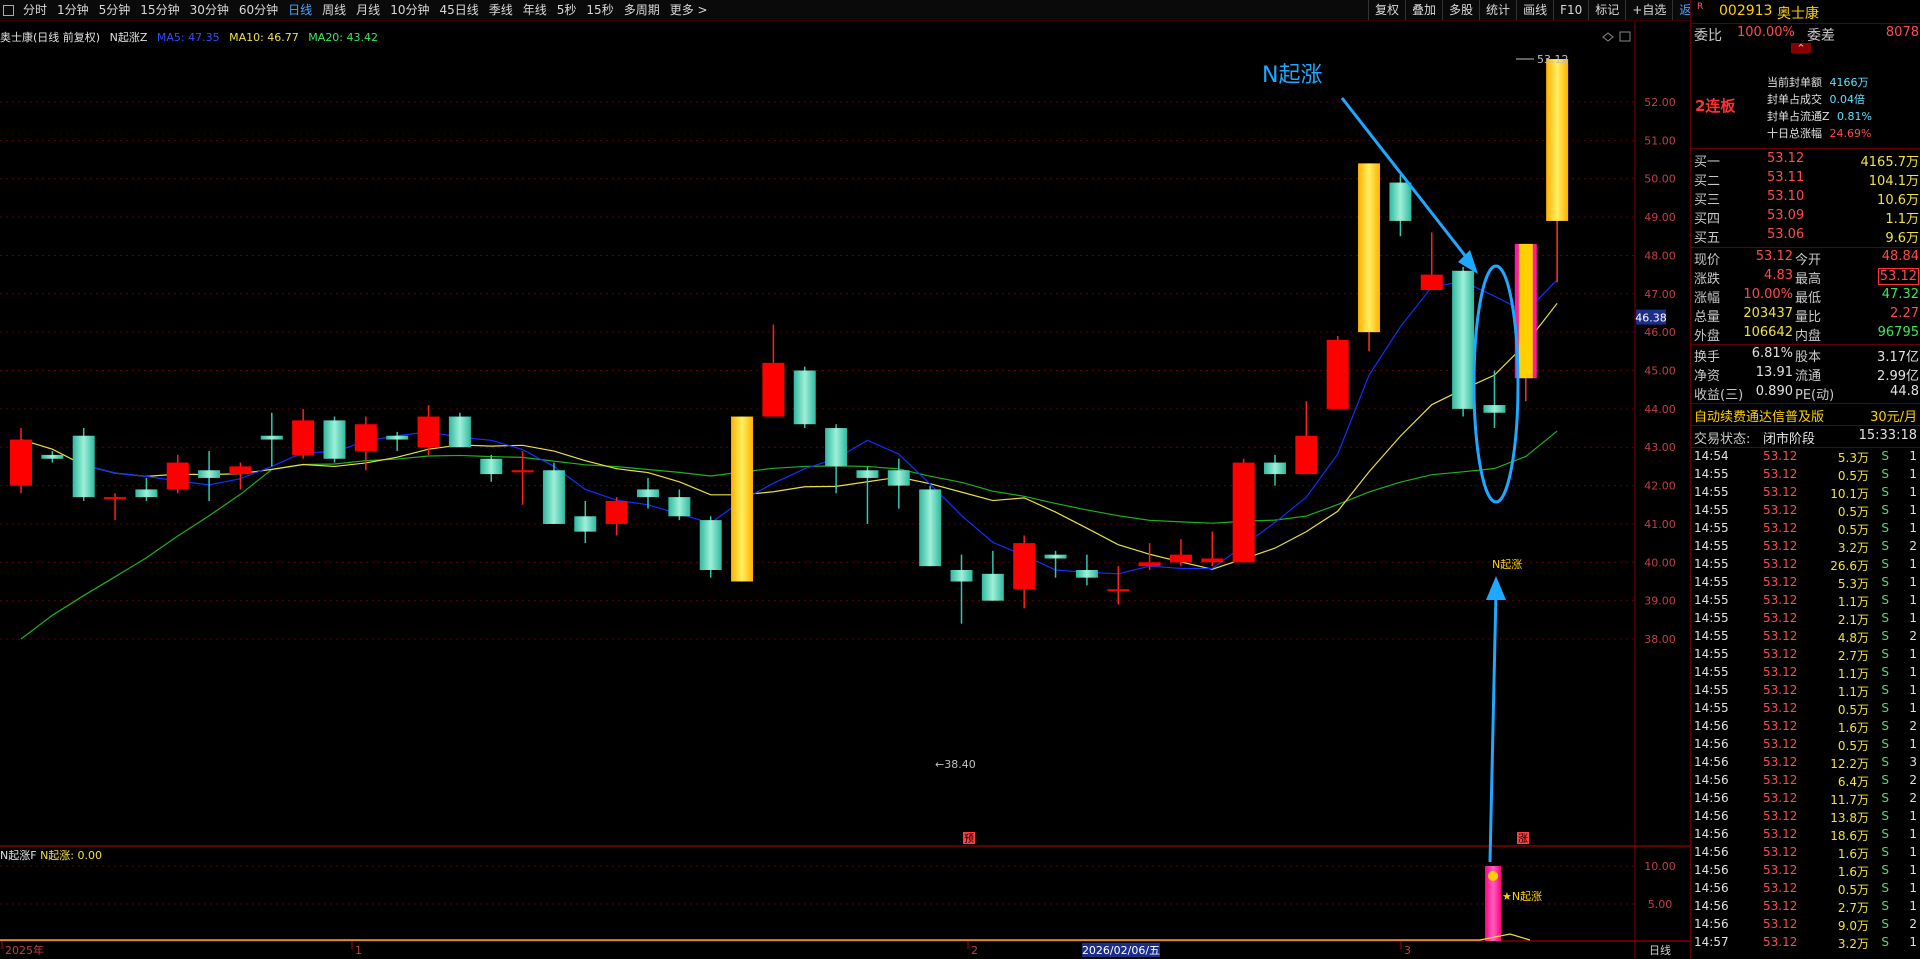  Describe the element at coordinates (1523, 839) in the screenshot. I see `marker-zhang: 涨` at that location.